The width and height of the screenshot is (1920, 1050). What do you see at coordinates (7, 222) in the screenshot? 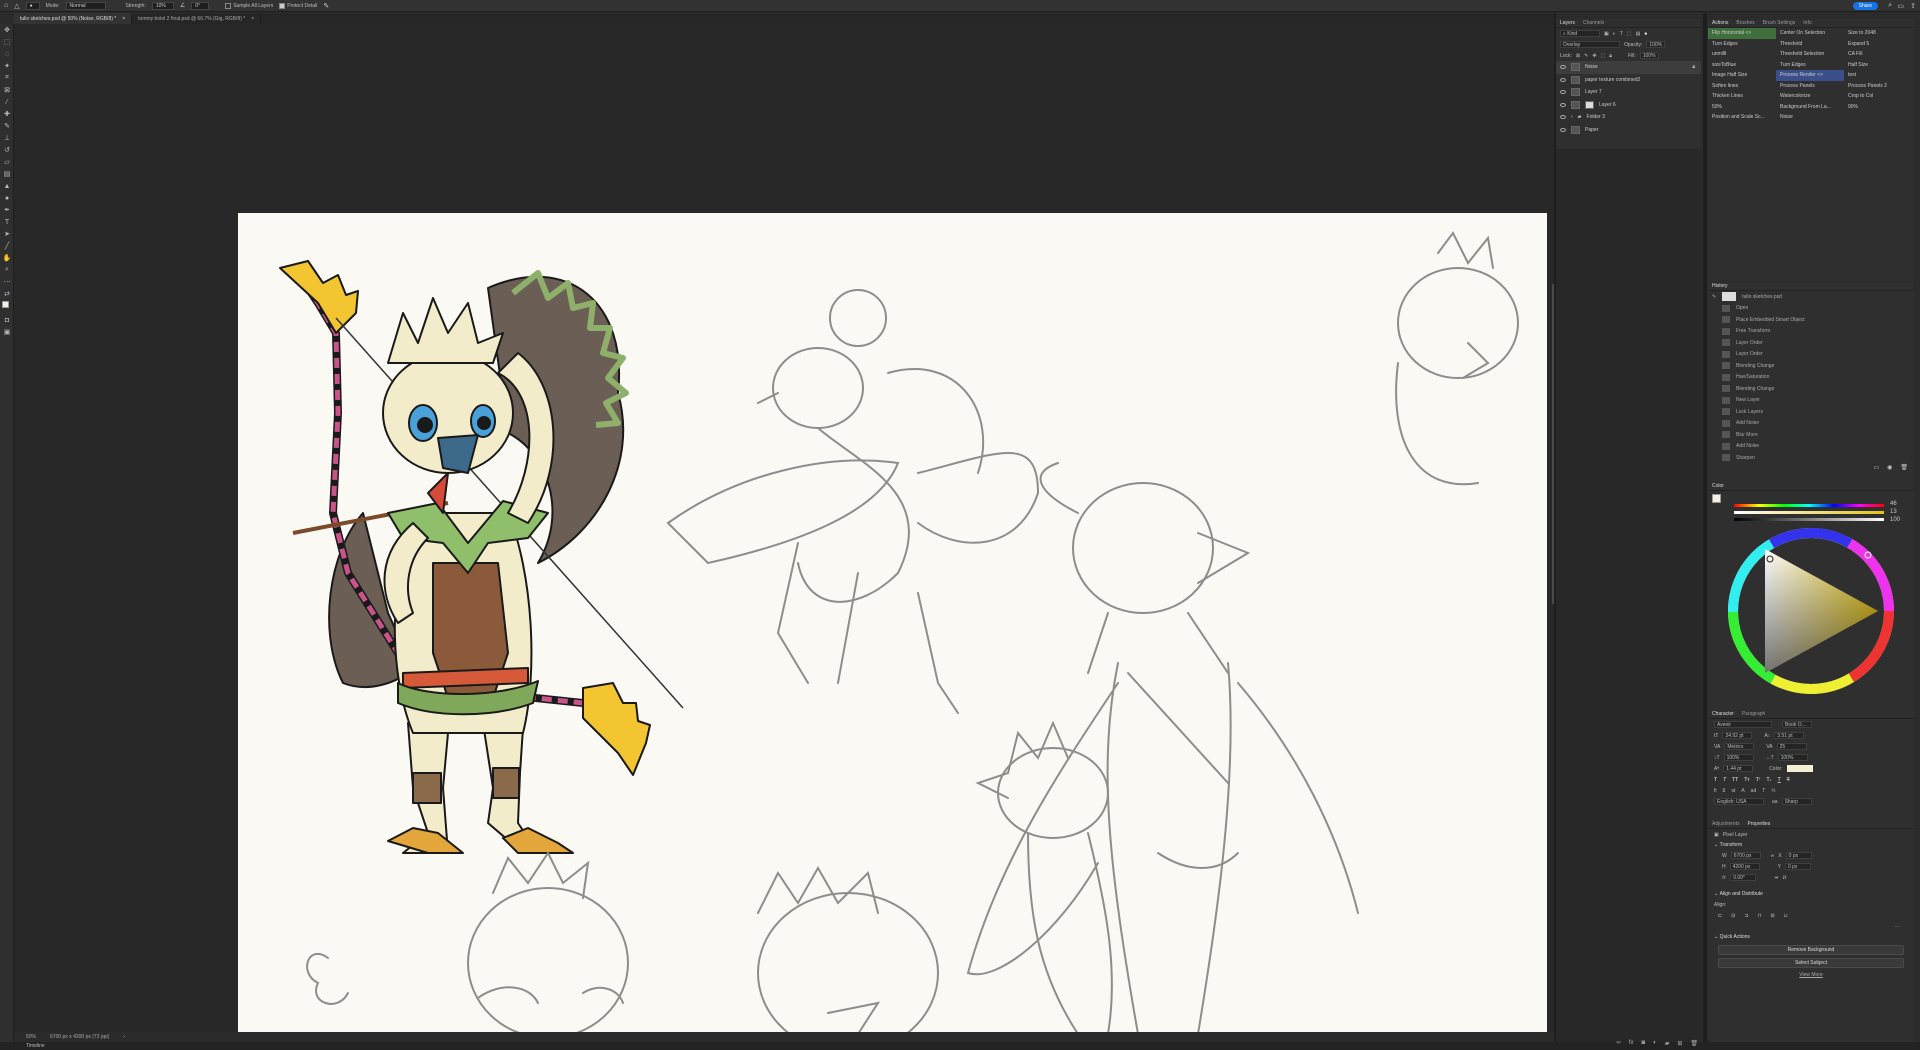
I see `type-tool-icon: T` at bounding box center [7, 222].